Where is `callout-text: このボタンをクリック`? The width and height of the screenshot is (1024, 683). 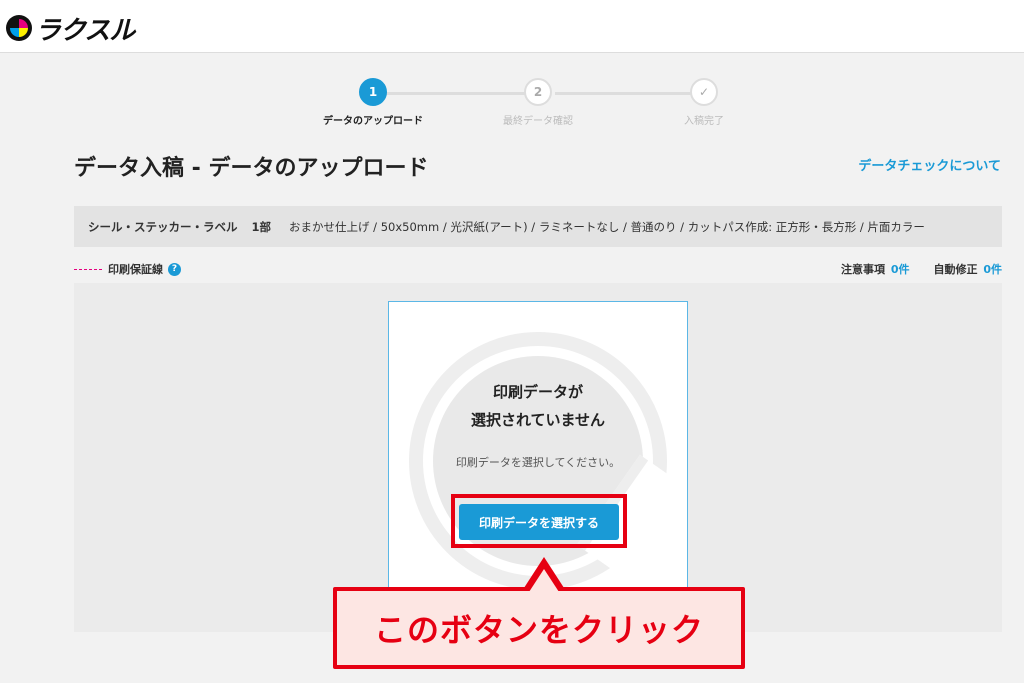
callout-text: このボタンをクリック is located at coordinates (538, 630).